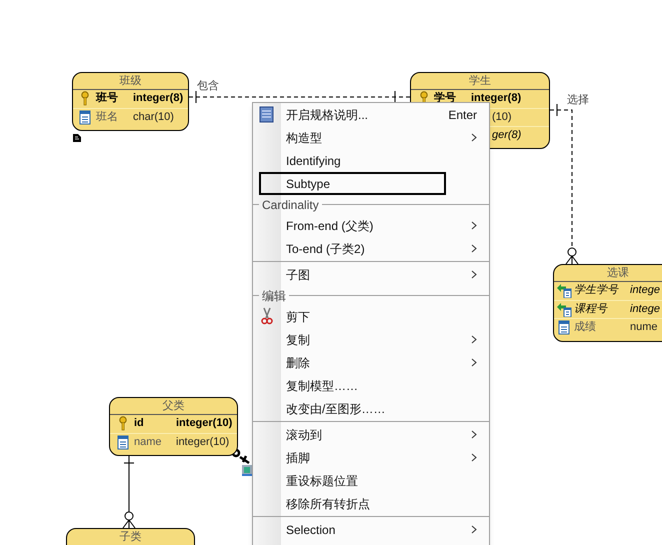 The image size is (662, 545). Describe the element at coordinates (445, 98) in the screenshot. I see `column-name: 学号` at that location.